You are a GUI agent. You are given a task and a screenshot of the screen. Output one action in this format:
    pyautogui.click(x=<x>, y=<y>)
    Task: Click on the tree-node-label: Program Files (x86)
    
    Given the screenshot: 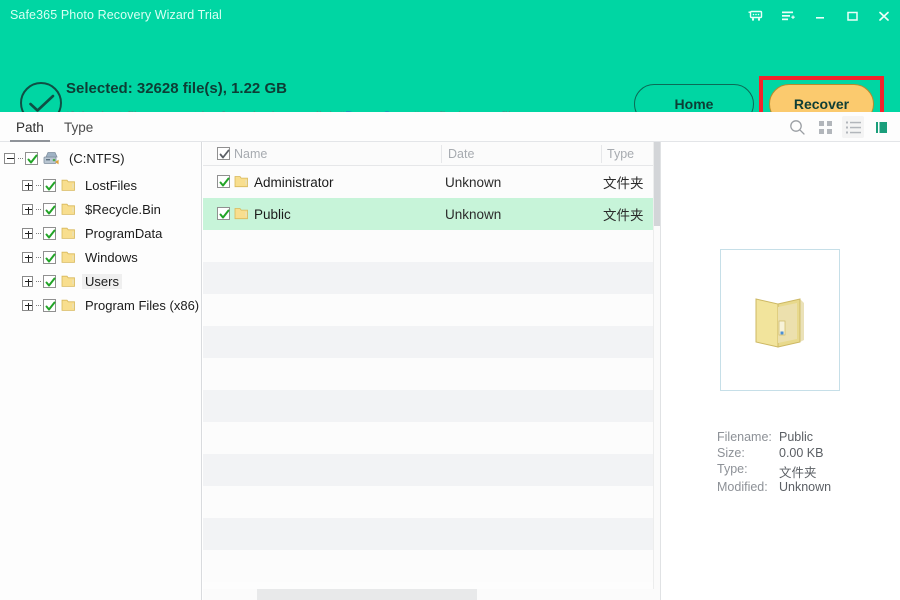 What is the action you would take?
    pyautogui.click(x=142, y=305)
    